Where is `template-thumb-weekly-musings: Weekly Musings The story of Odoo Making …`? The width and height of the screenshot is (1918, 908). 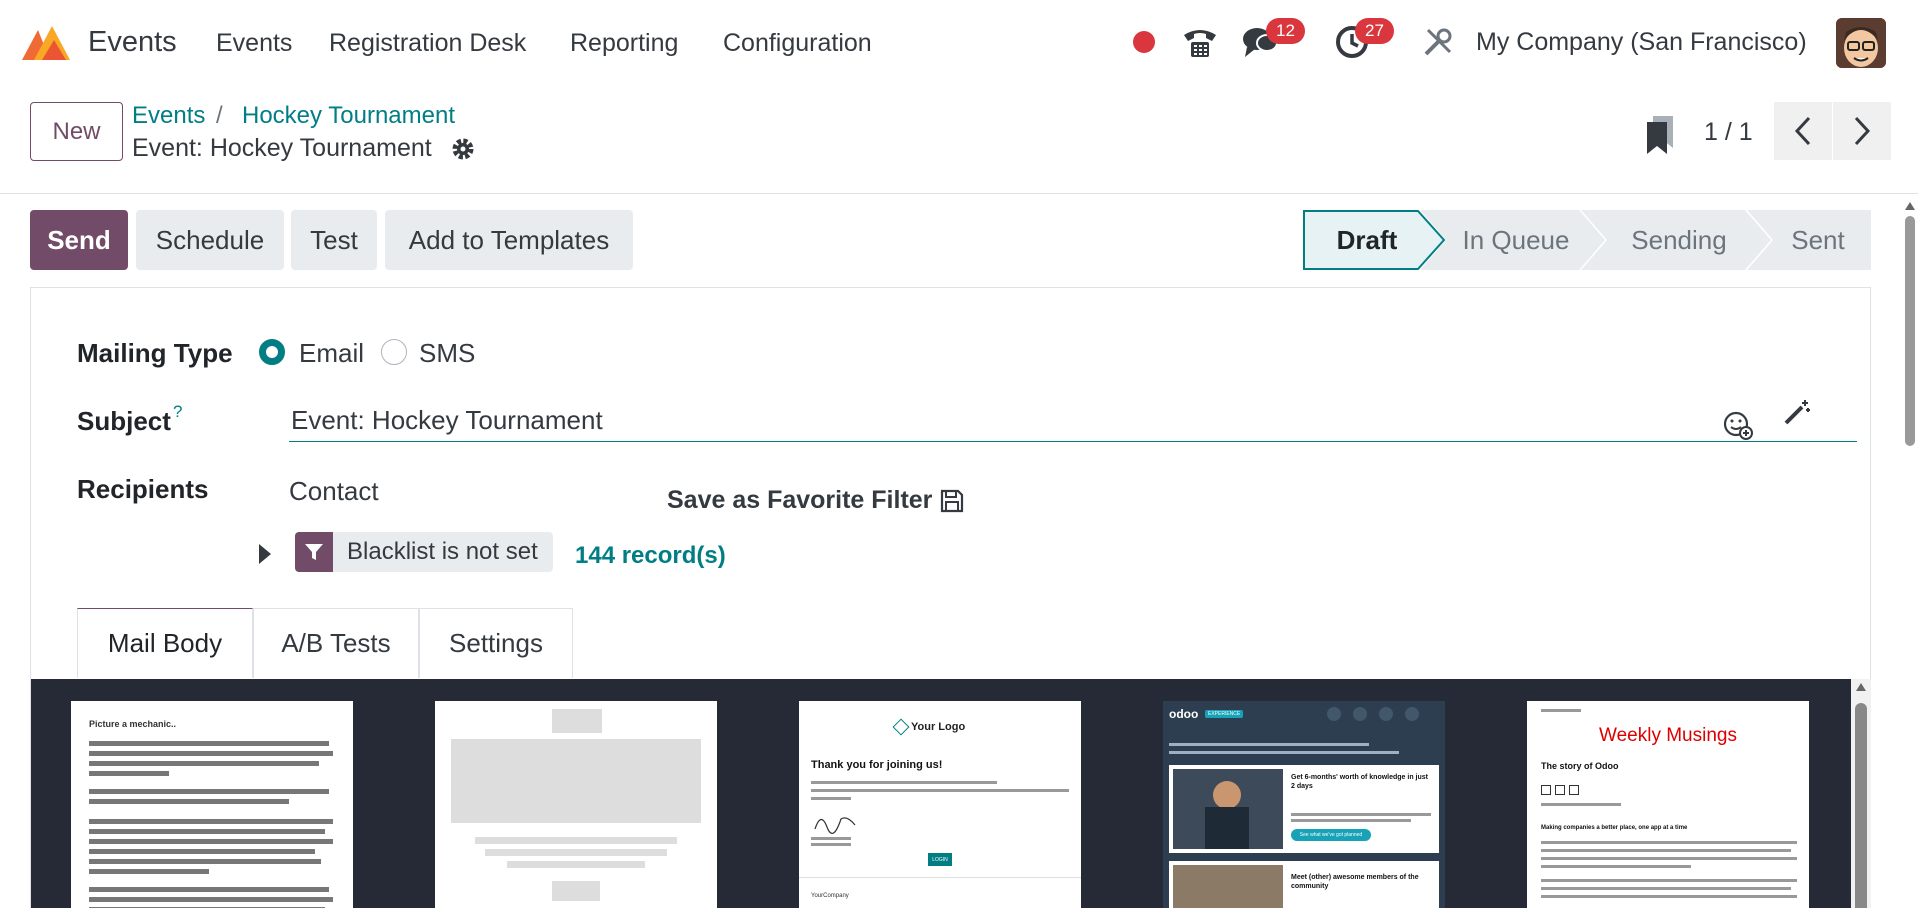 template-thumb-weekly-musings: Weekly Musings The story of Odoo Making … is located at coordinates (1668, 804).